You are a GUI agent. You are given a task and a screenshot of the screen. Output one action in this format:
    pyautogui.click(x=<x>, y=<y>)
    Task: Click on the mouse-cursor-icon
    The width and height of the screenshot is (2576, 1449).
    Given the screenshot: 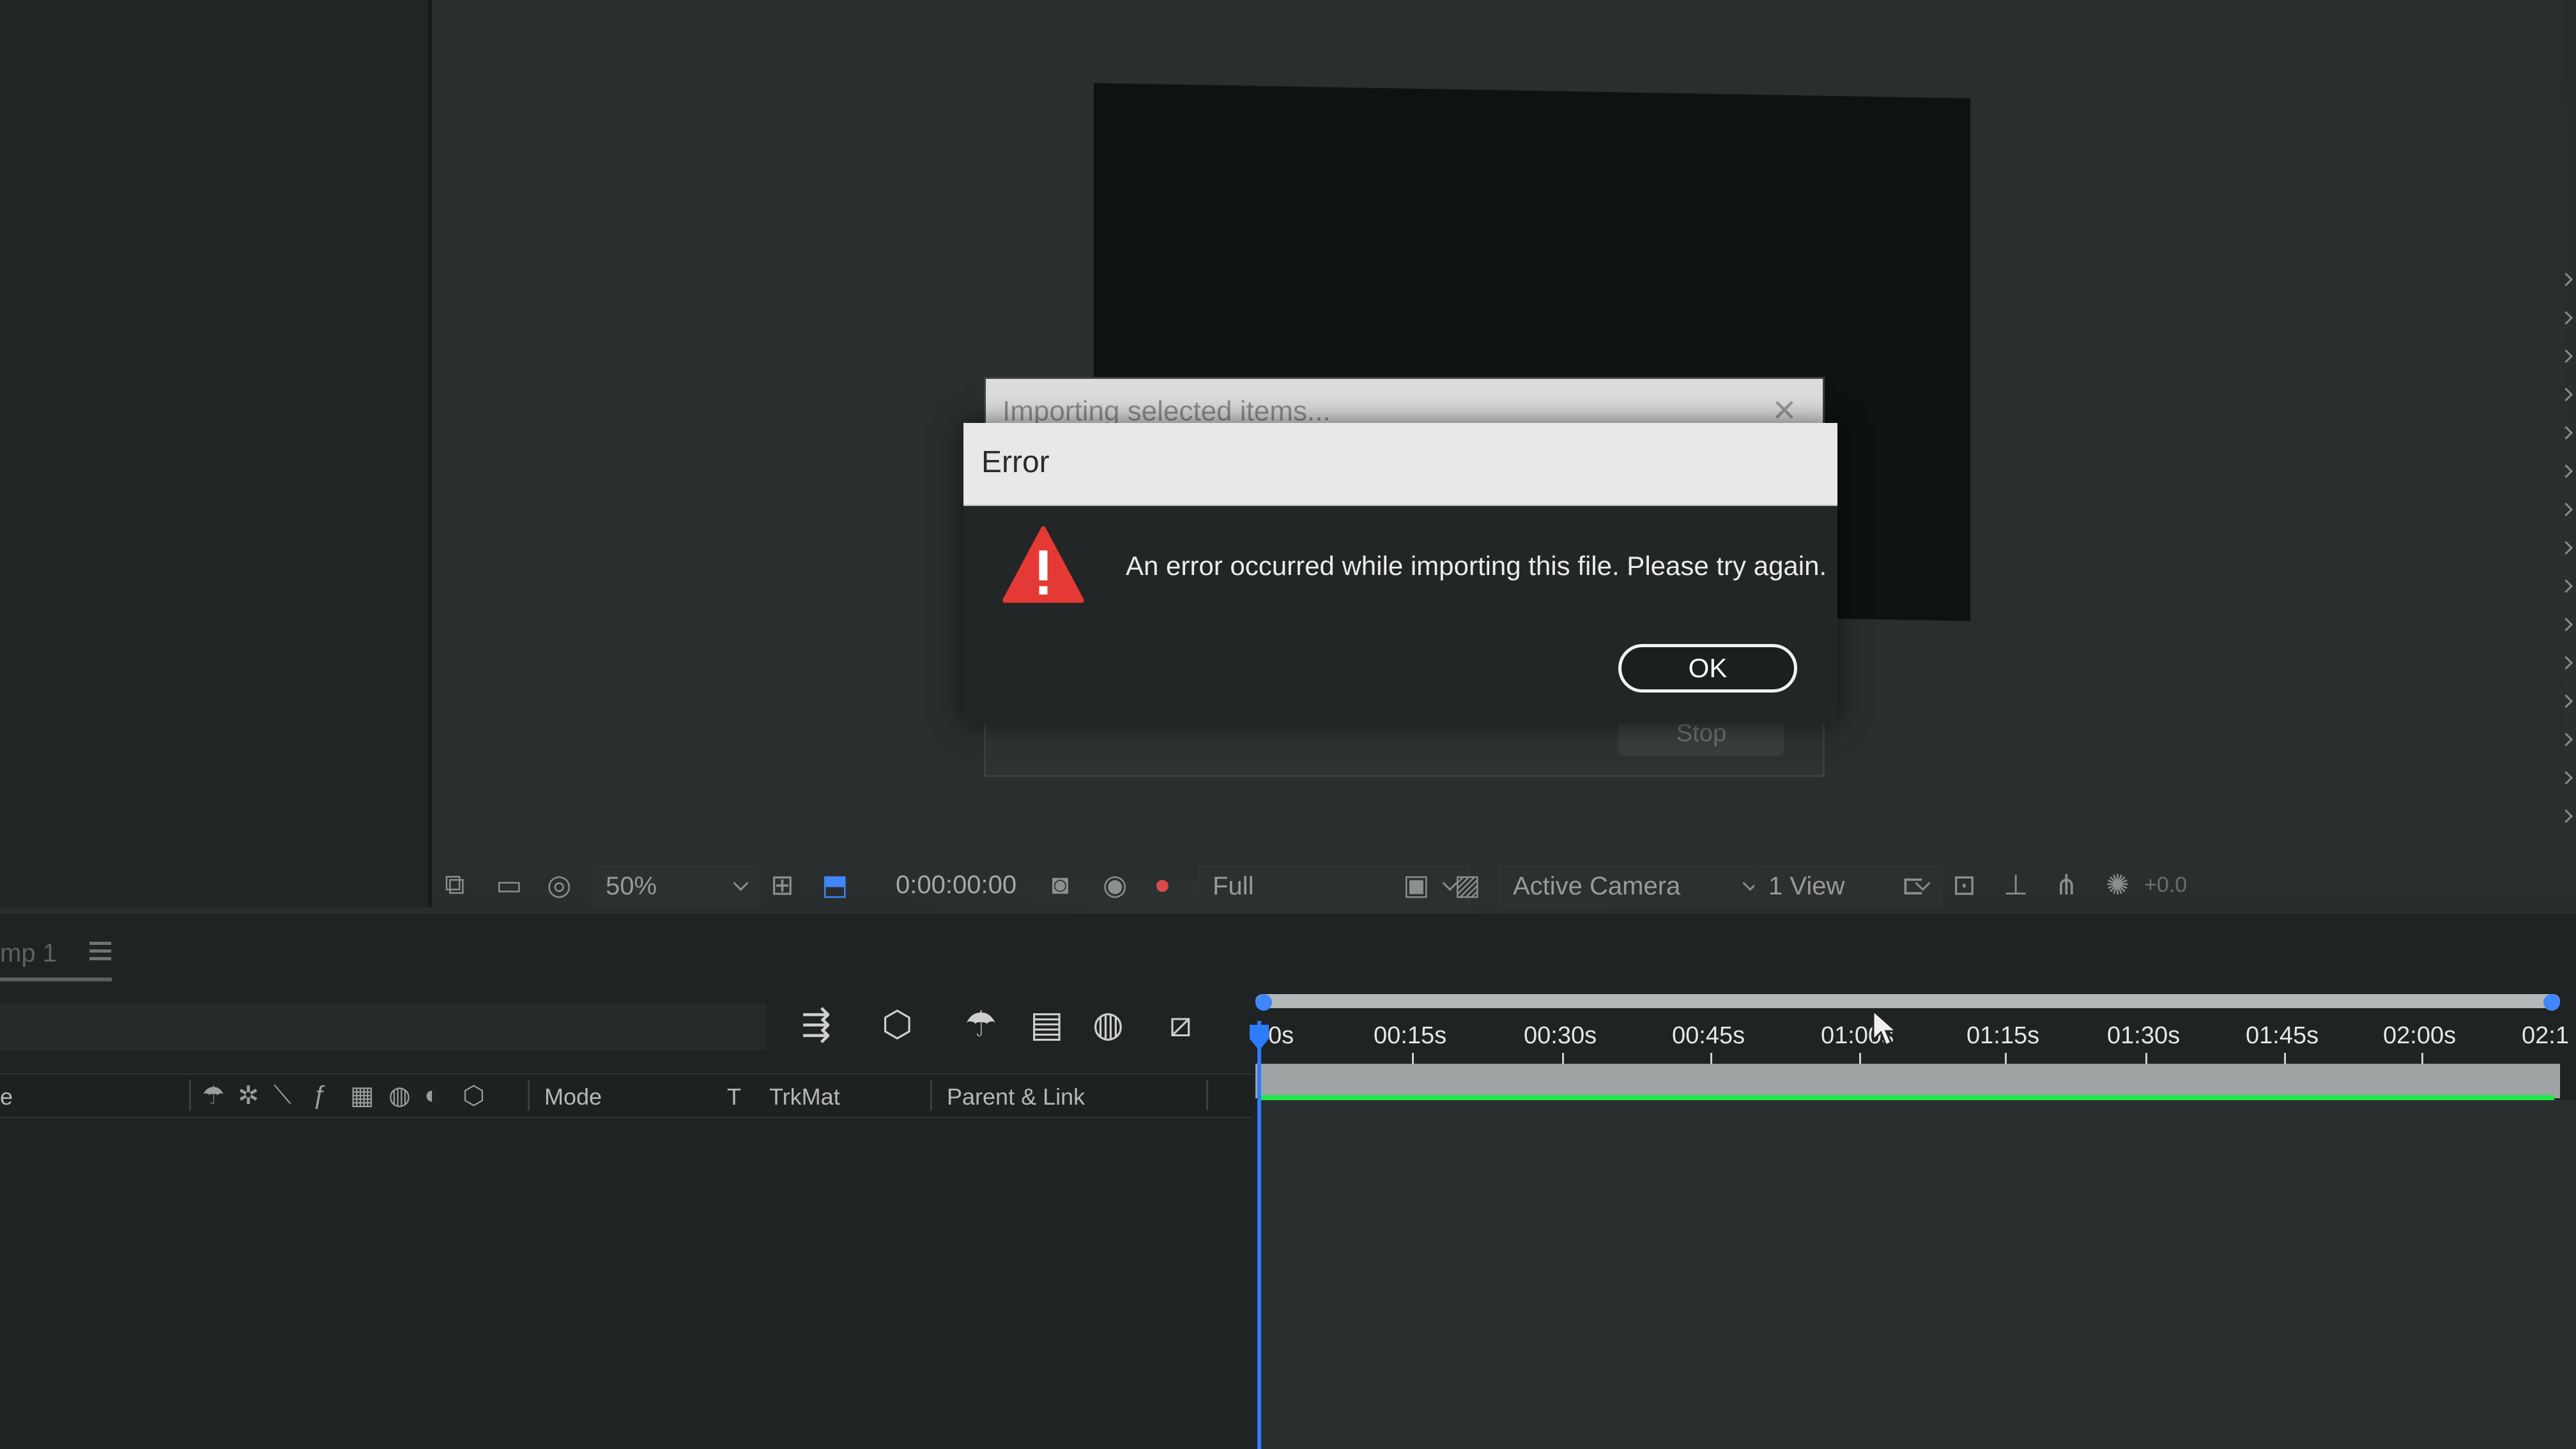 What is the action you would take?
    pyautogui.click(x=1884, y=1028)
    